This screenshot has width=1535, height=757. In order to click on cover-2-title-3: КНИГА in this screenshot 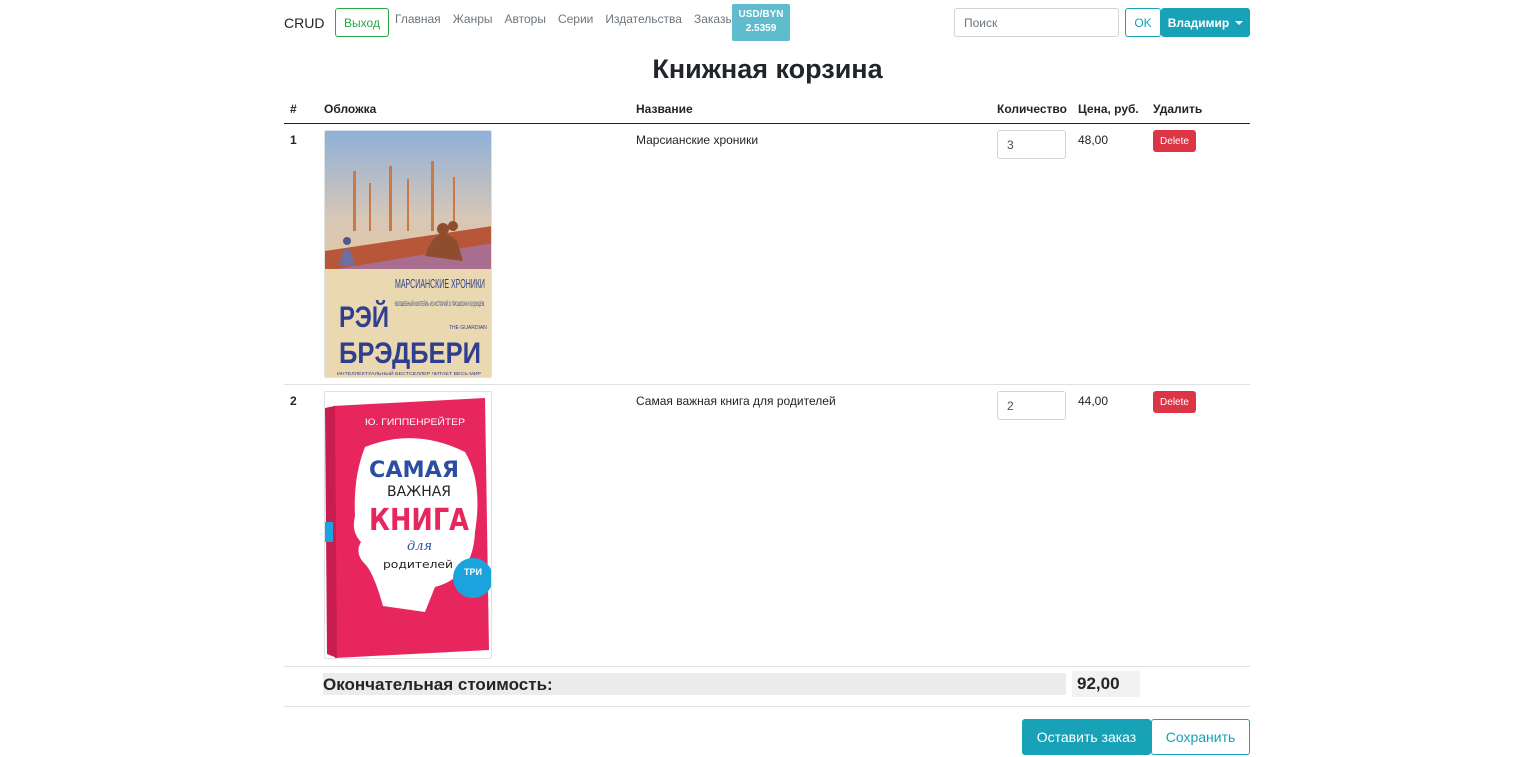, I will do `click(419, 520)`.